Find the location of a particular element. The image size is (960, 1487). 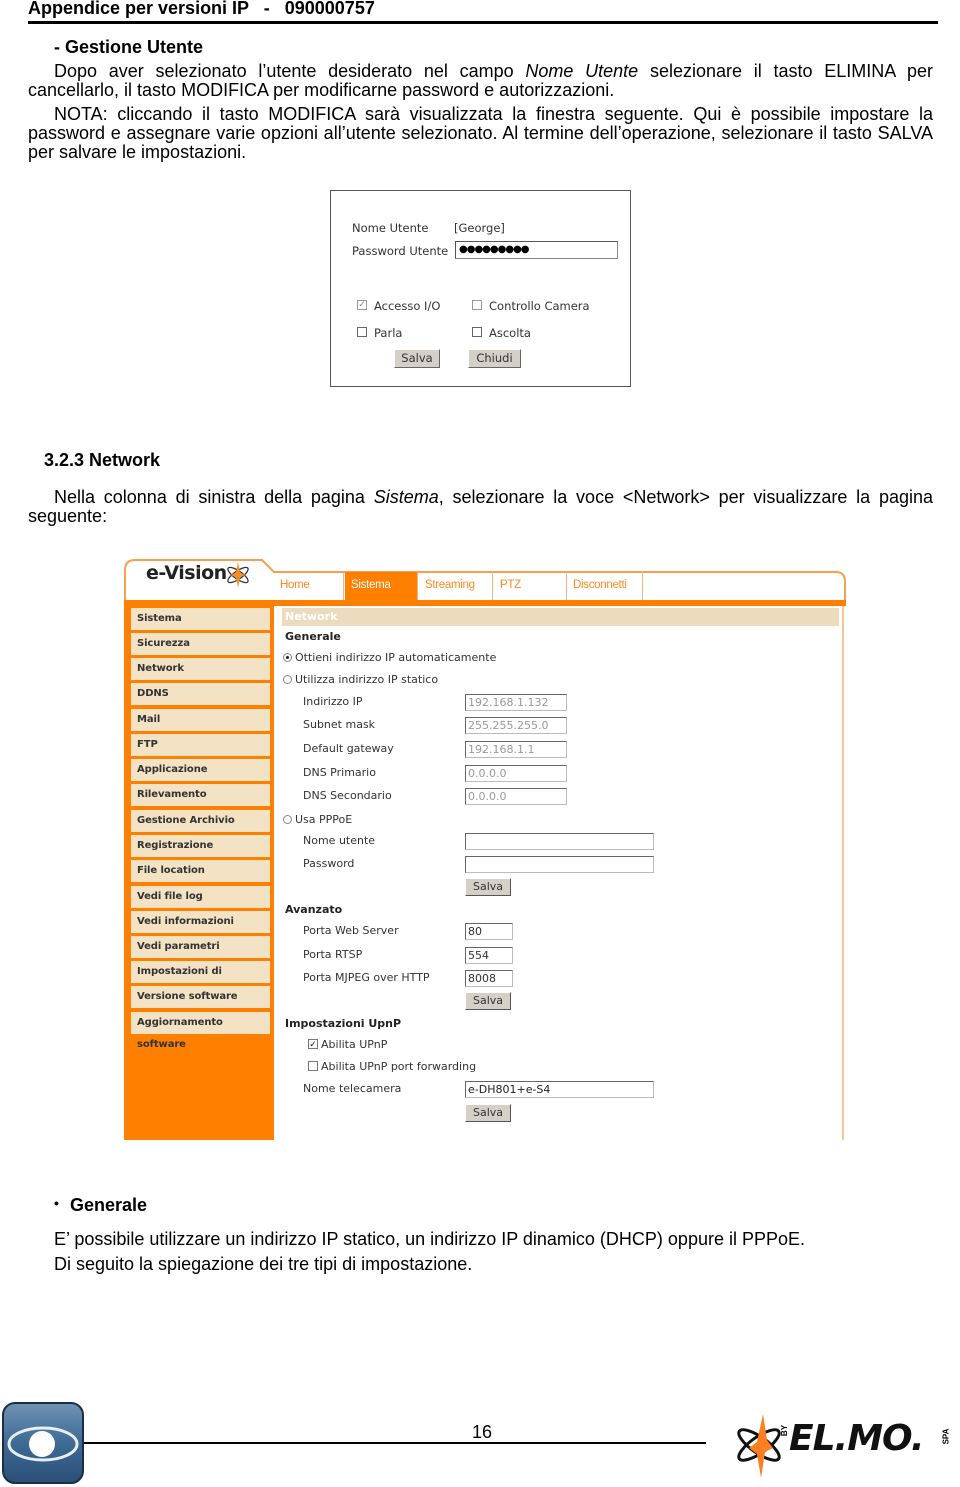

checkbox-label: Abilita UPnP is located at coordinates (354, 1044).